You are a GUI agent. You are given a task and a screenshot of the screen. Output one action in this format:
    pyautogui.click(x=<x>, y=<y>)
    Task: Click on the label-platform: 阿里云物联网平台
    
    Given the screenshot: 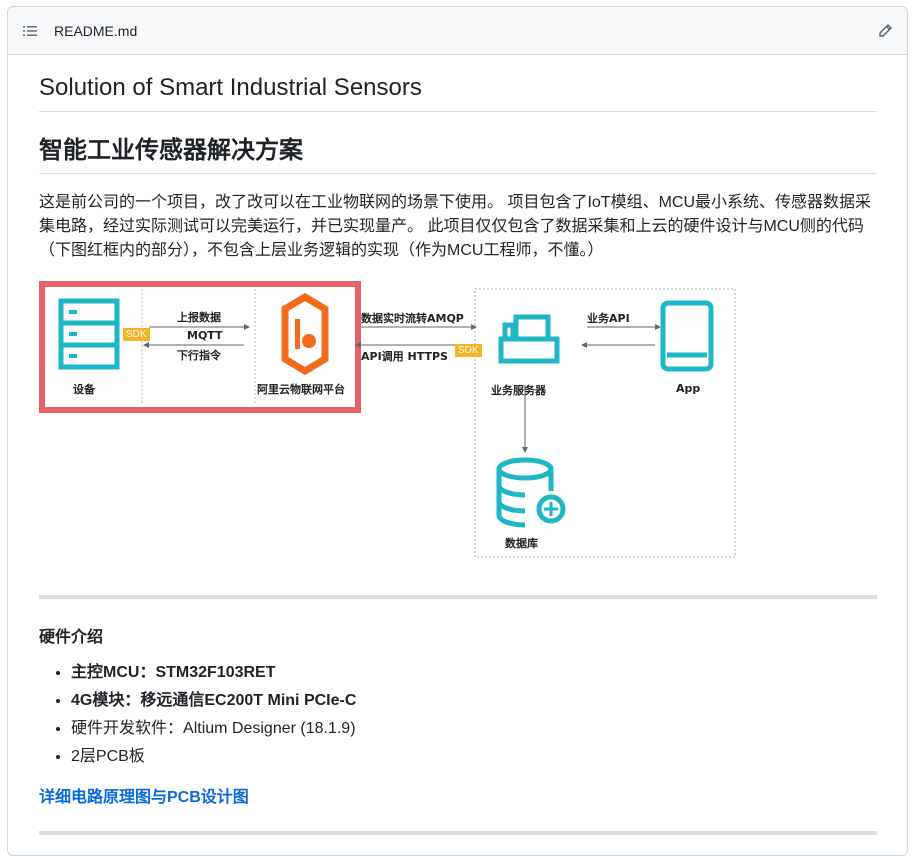 What is the action you would take?
    pyautogui.click(x=301, y=389)
    